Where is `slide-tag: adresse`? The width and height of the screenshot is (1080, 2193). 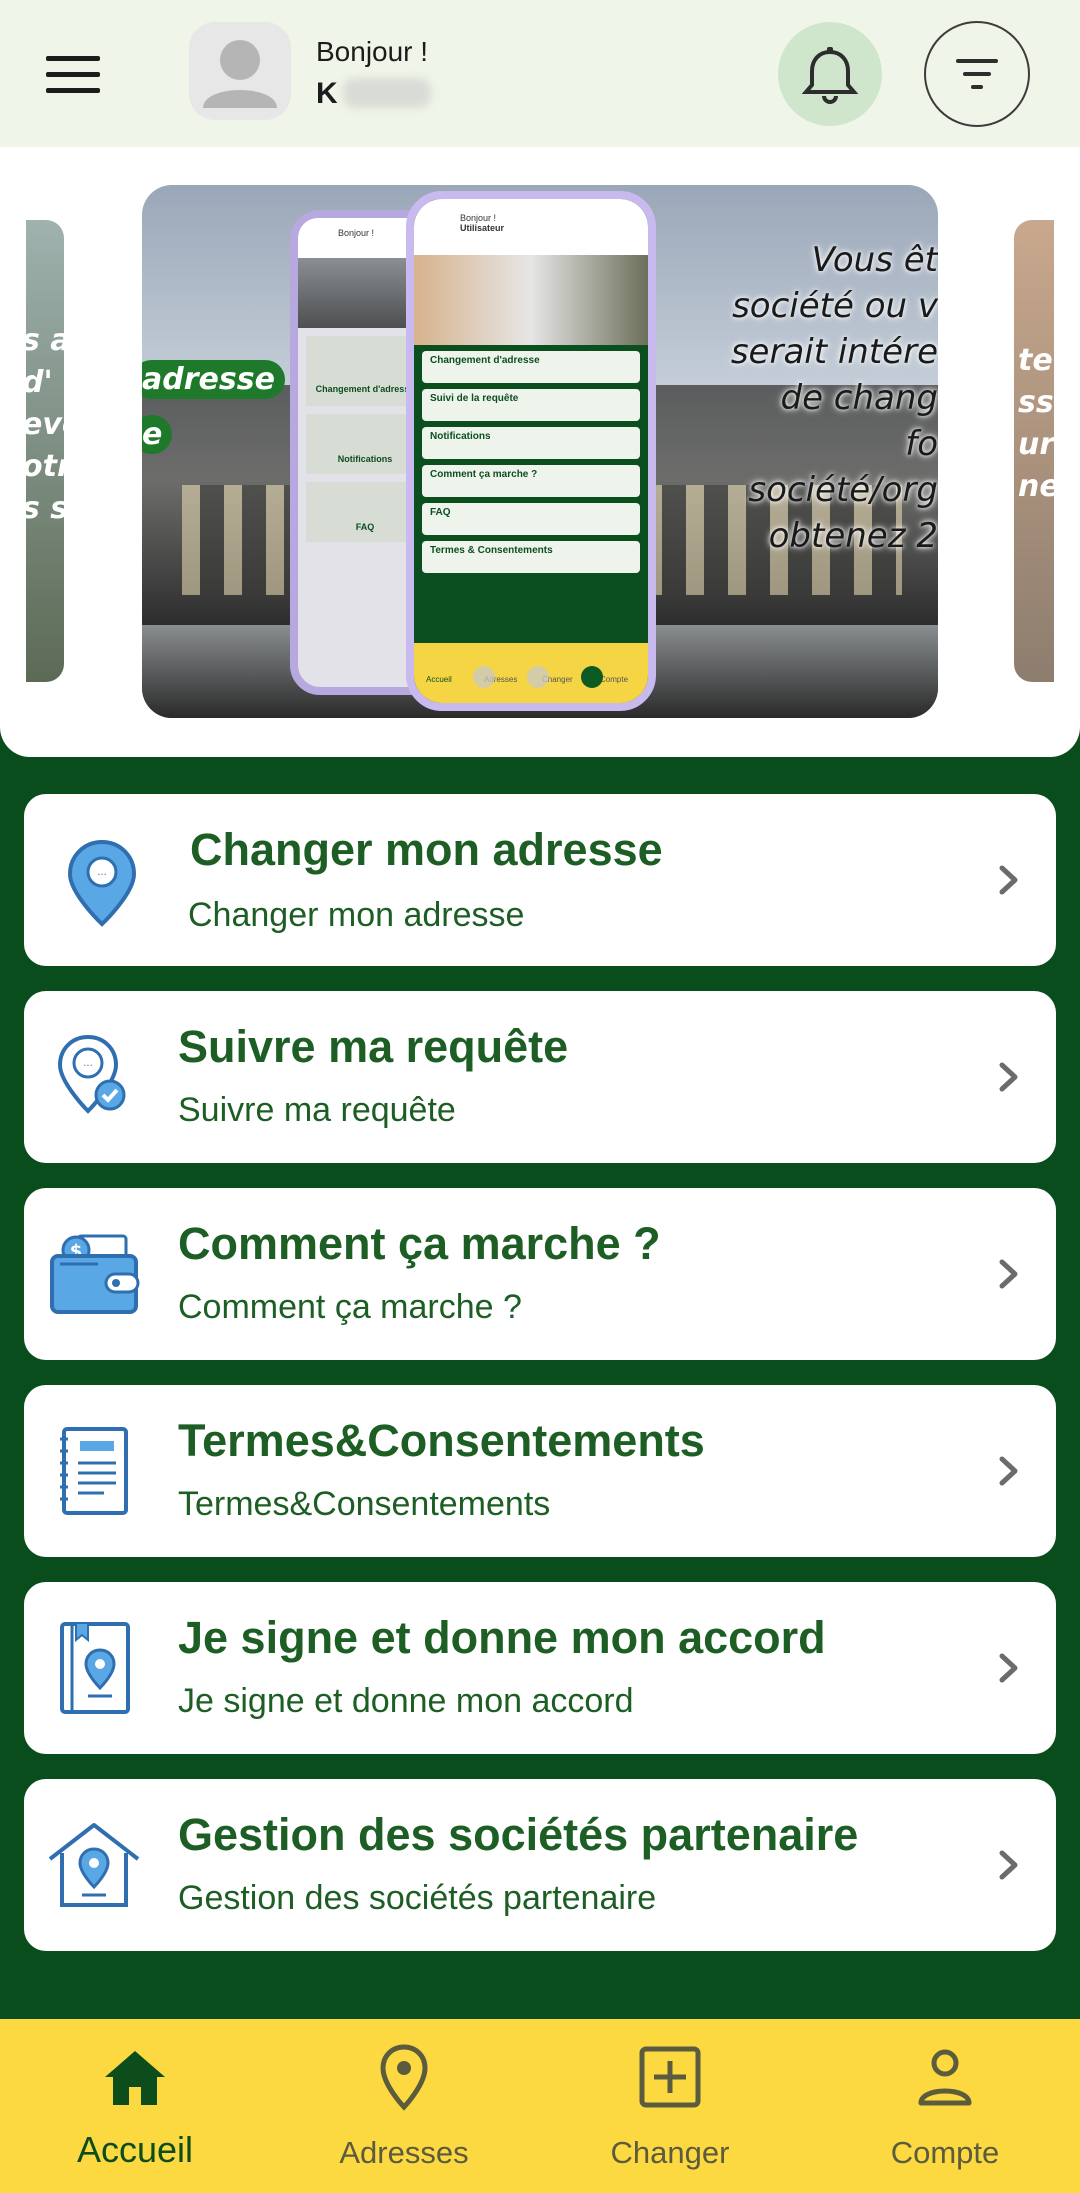 slide-tag: adresse is located at coordinates (213, 379).